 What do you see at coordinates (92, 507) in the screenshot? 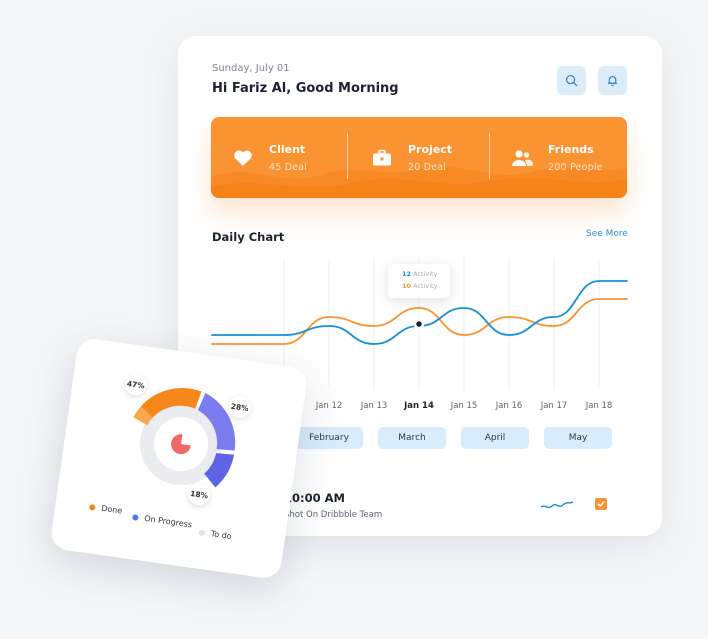
I see `legend-dot-done` at bounding box center [92, 507].